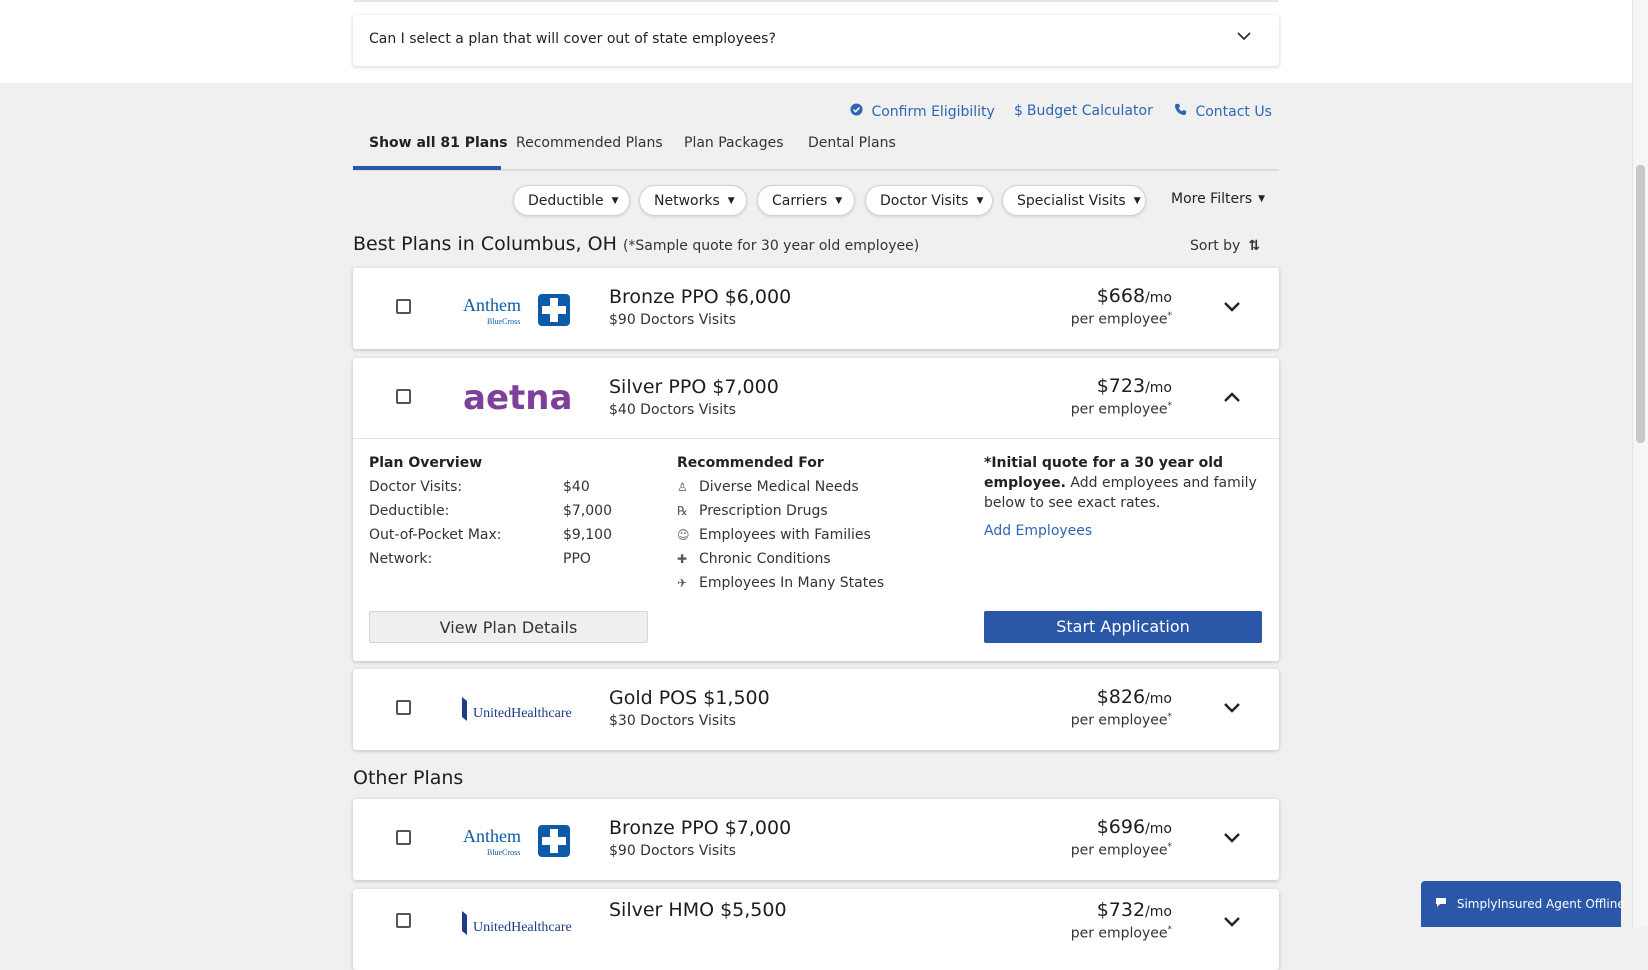 Image resolution: width=1648 pixels, height=970 pixels. What do you see at coordinates (785, 535) in the screenshot?
I see `recommended-label: Employees with Families` at bounding box center [785, 535].